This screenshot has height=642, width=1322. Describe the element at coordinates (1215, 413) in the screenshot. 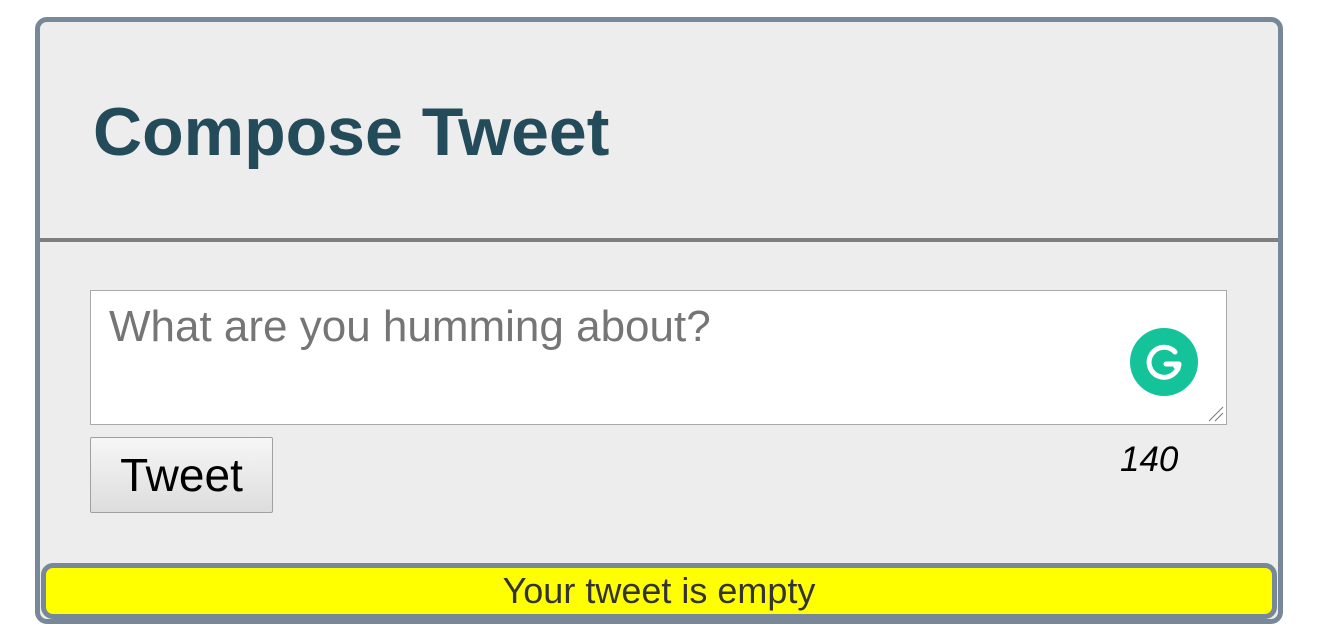

I see `resize-handle-icon` at that location.